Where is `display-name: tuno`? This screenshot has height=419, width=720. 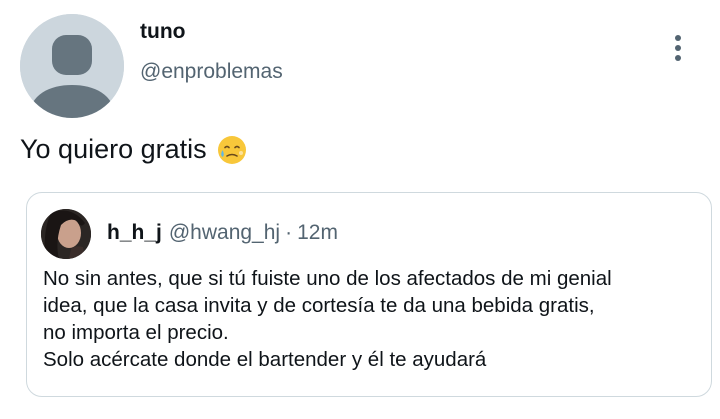 display-name: tuno is located at coordinates (162, 32).